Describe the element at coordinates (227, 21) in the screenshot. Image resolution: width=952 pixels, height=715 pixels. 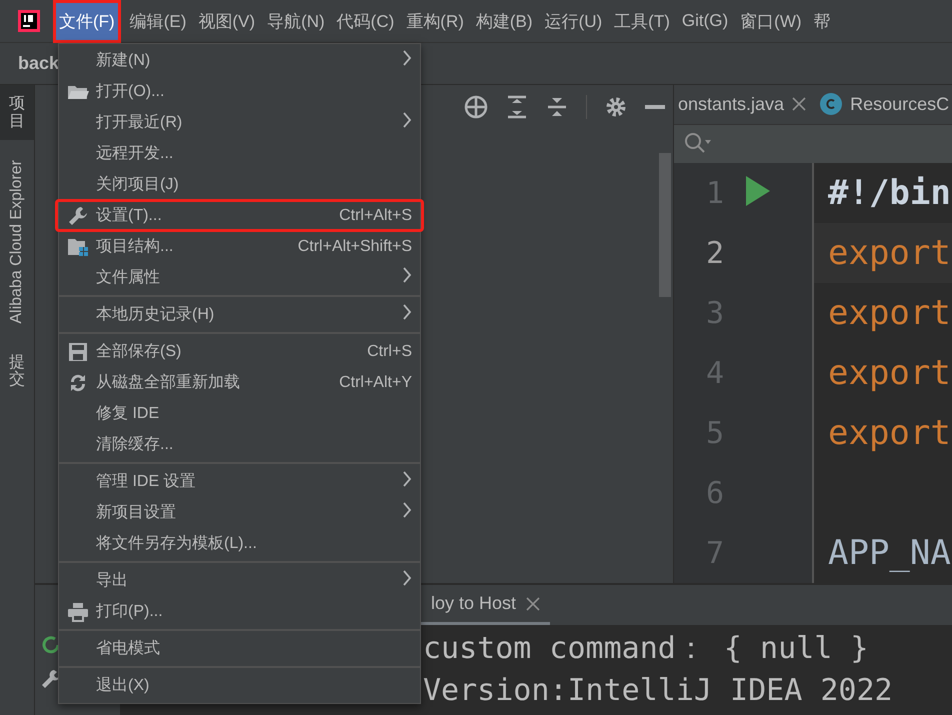
I see `menu-item: 视图(V)` at that location.